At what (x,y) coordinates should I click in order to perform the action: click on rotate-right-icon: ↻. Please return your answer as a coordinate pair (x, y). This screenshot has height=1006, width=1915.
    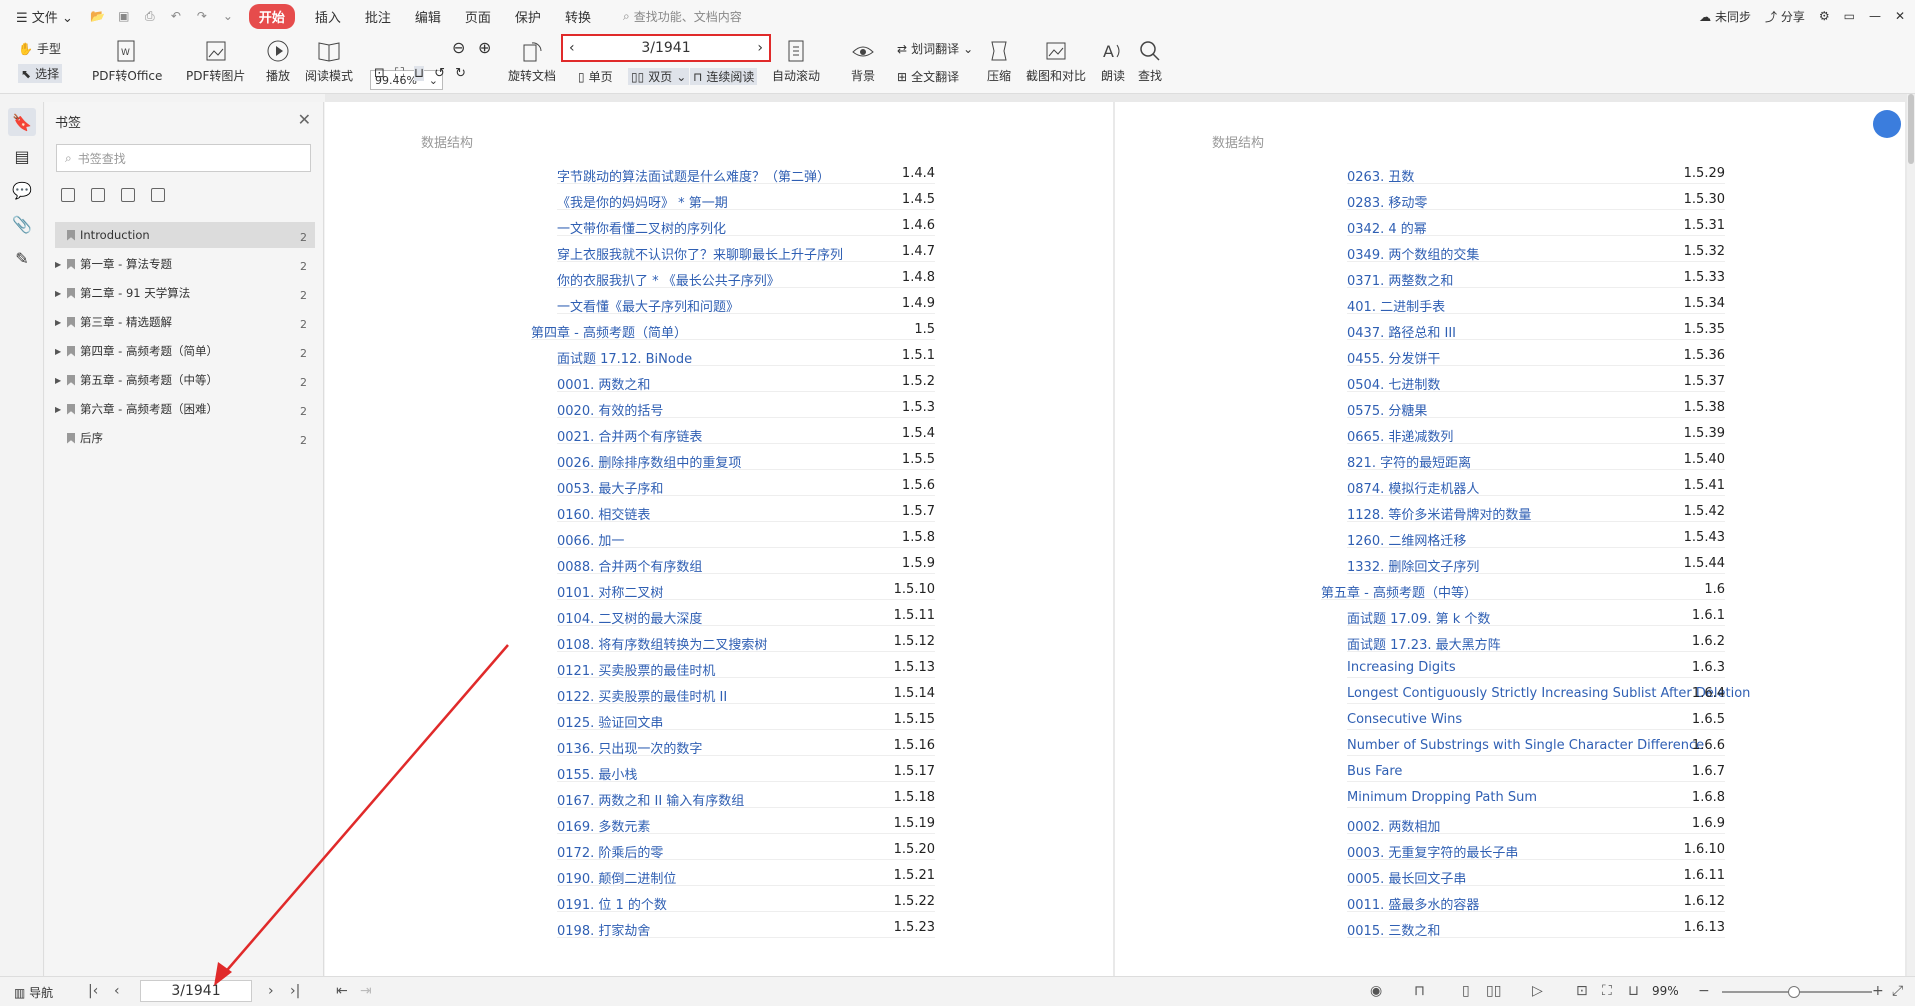
    Looking at the image, I should click on (460, 73).